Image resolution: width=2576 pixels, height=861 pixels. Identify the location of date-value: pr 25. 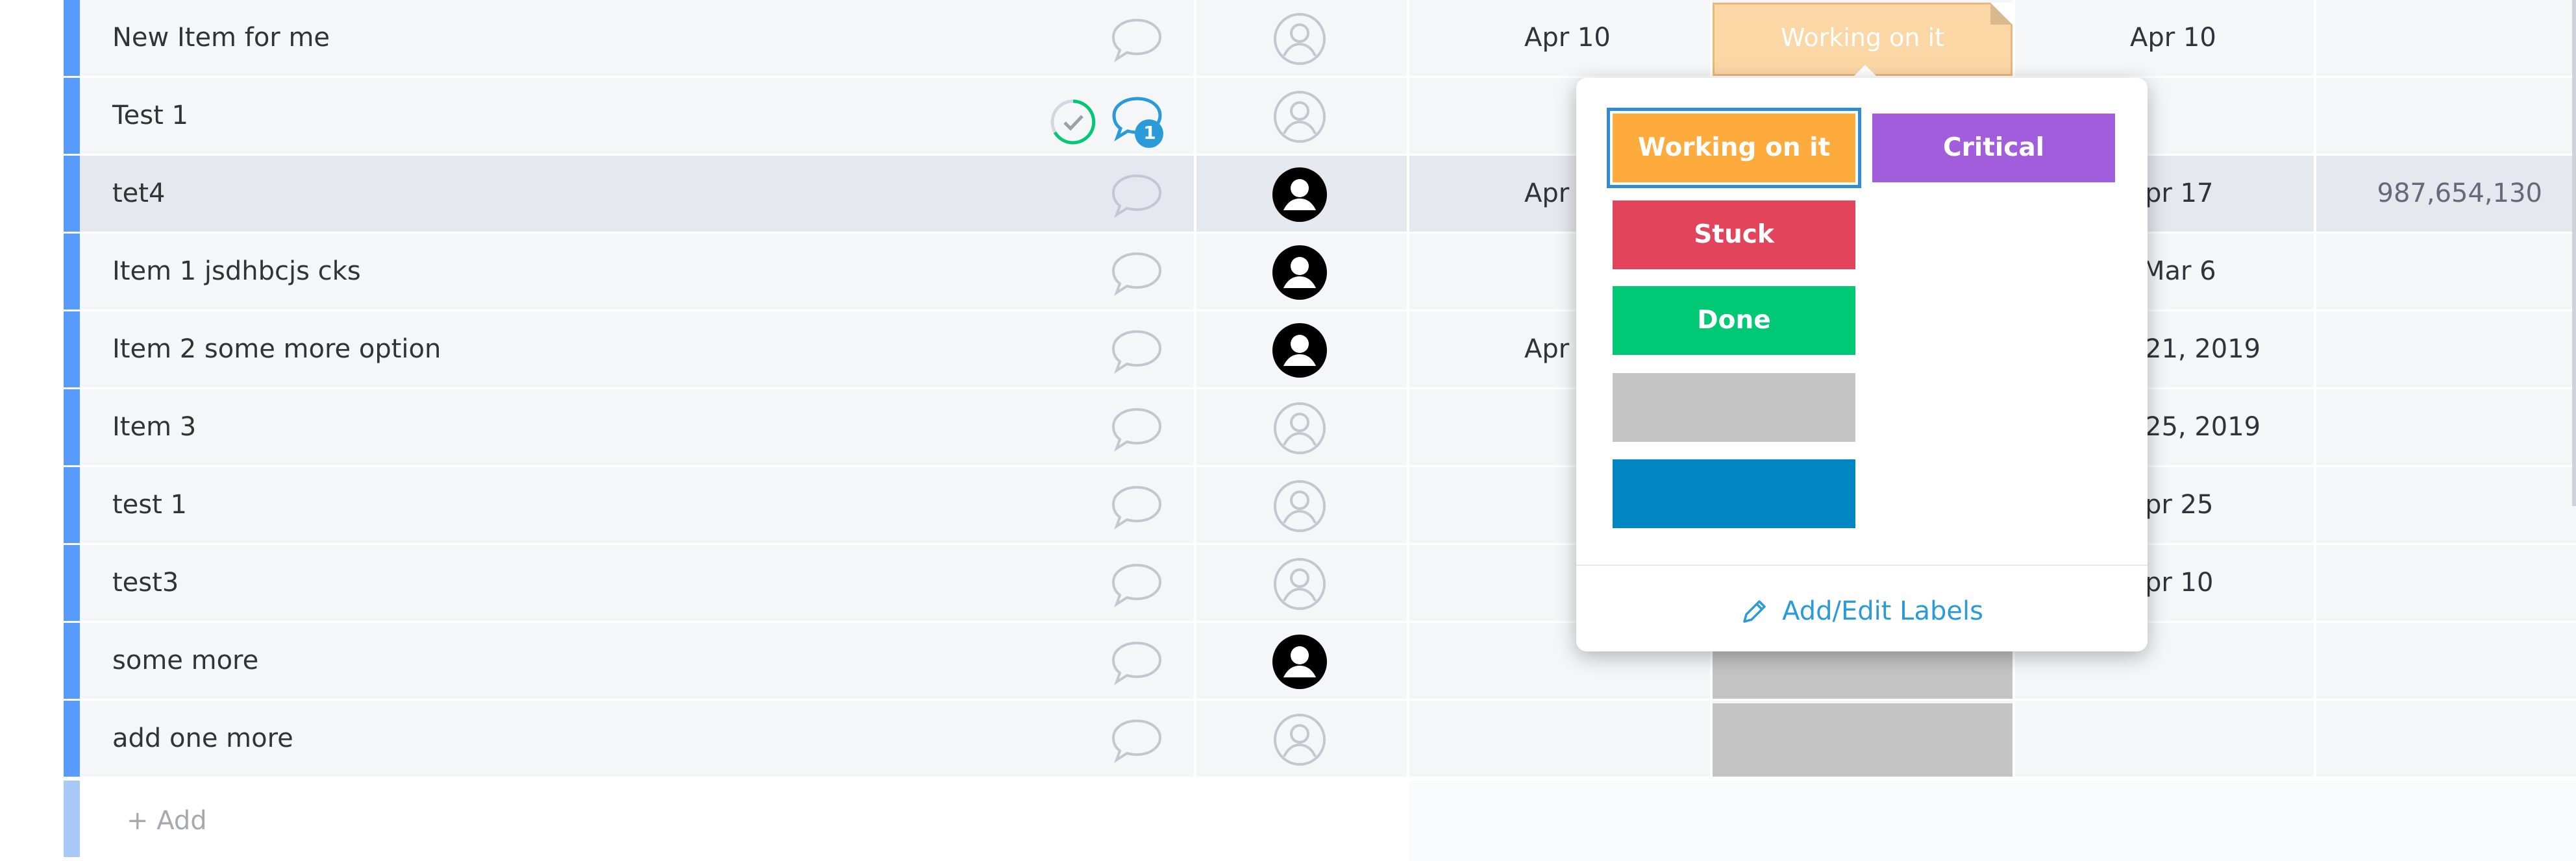
(2179, 505).